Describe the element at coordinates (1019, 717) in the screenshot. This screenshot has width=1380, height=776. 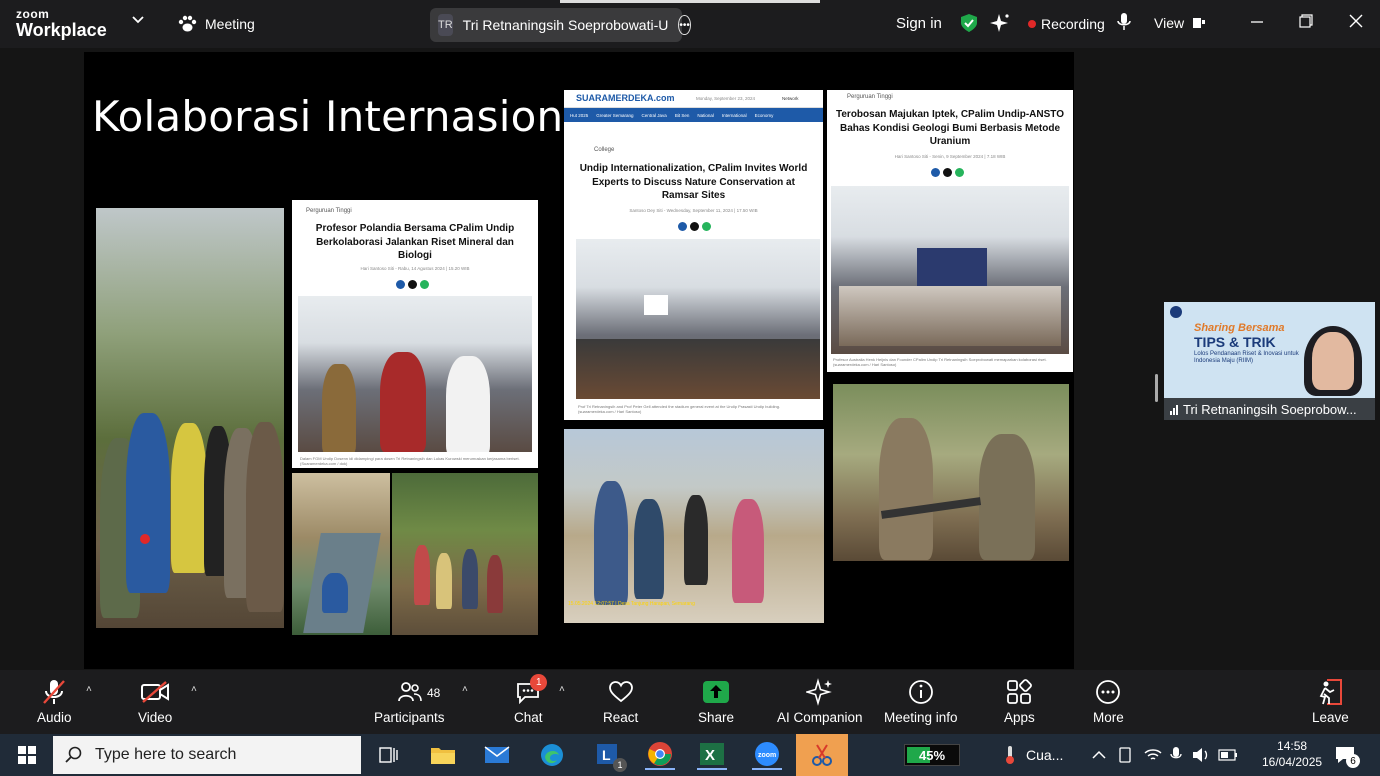
I see `apps-label: Apps` at that location.